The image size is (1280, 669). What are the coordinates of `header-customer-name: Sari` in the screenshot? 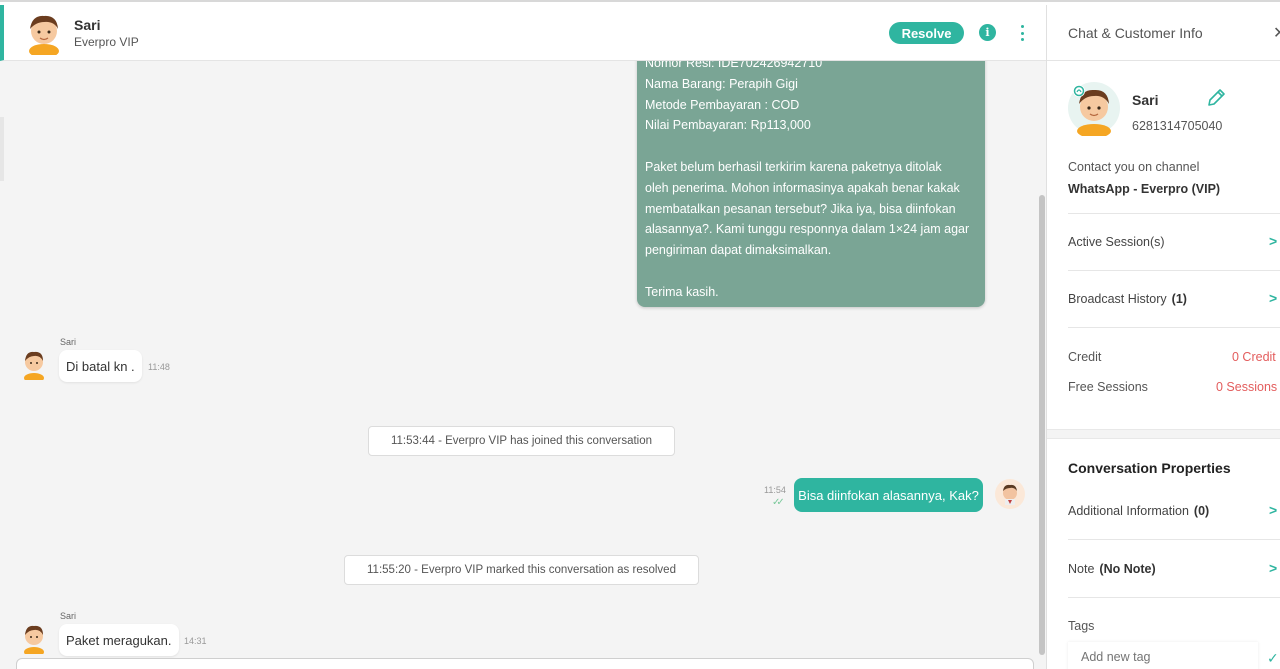 It's located at (87, 25).